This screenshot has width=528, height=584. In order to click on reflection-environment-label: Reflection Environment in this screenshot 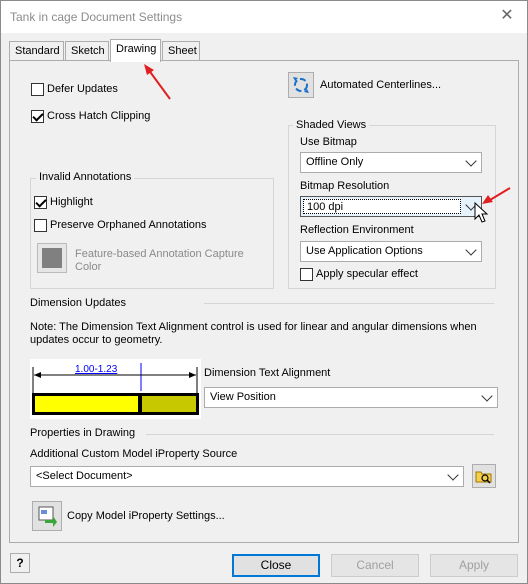, I will do `click(357, 230)`.